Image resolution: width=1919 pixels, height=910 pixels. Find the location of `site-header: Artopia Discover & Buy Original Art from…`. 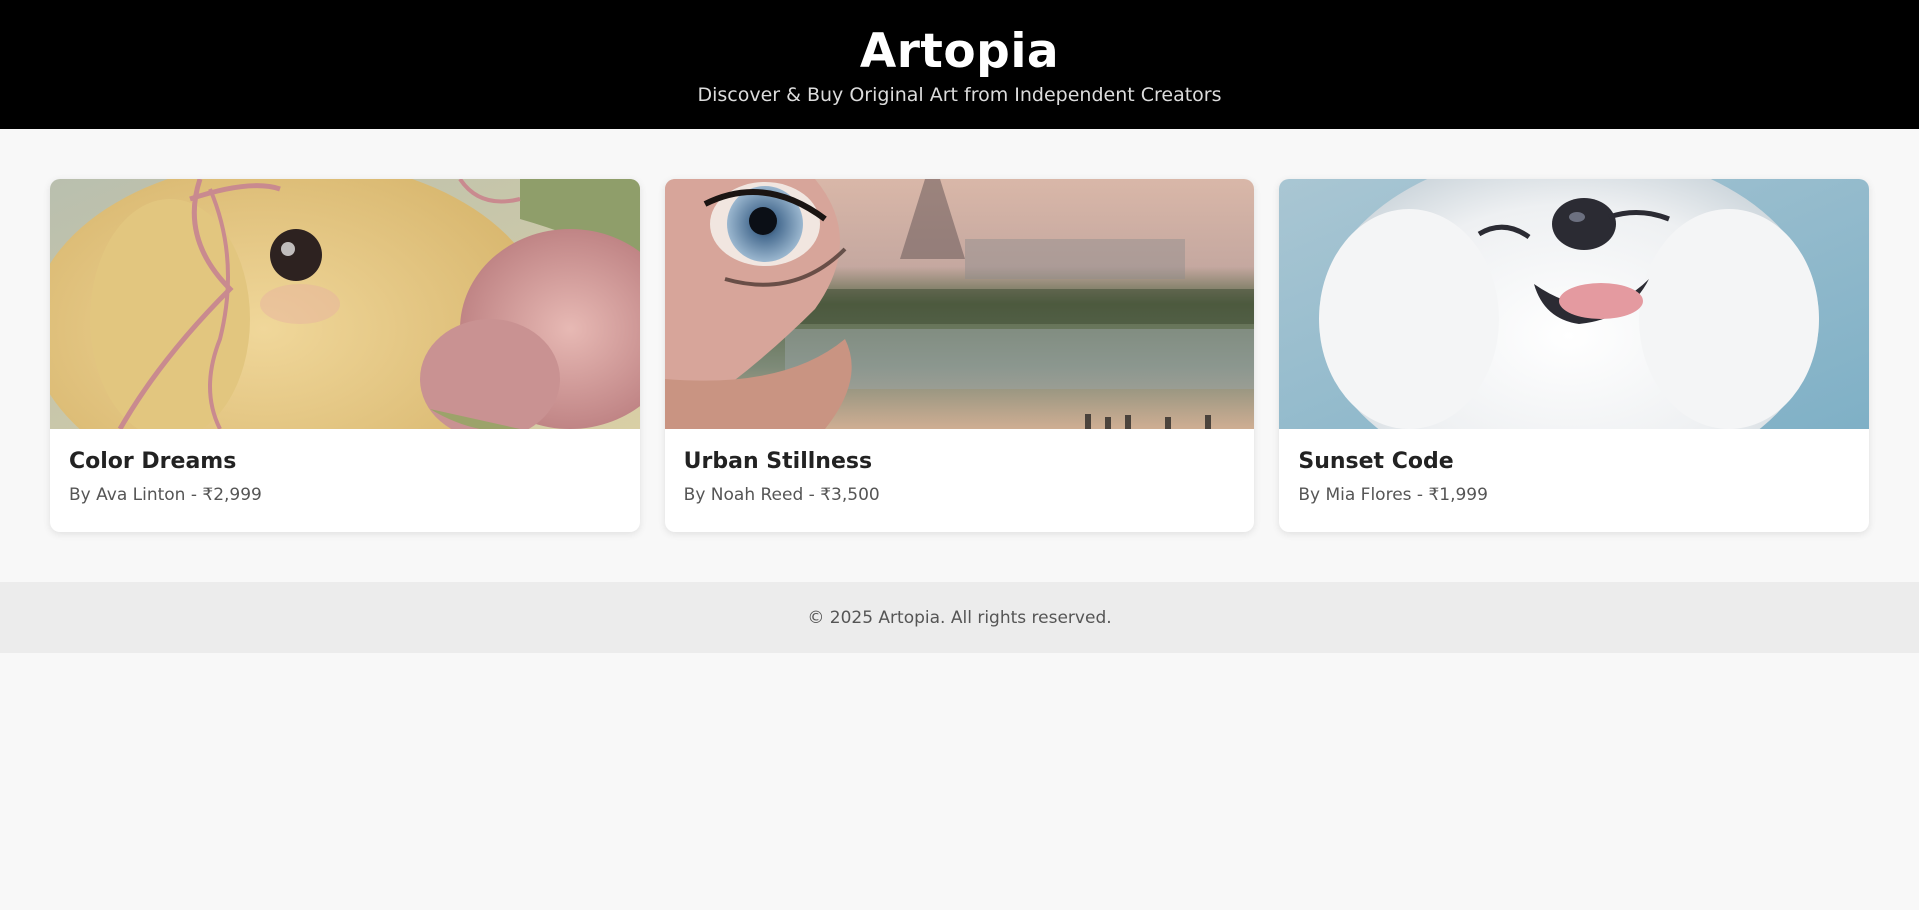

site-header: Artopia Discover & Buy Original Art from… is located at coordinates (959, 64).